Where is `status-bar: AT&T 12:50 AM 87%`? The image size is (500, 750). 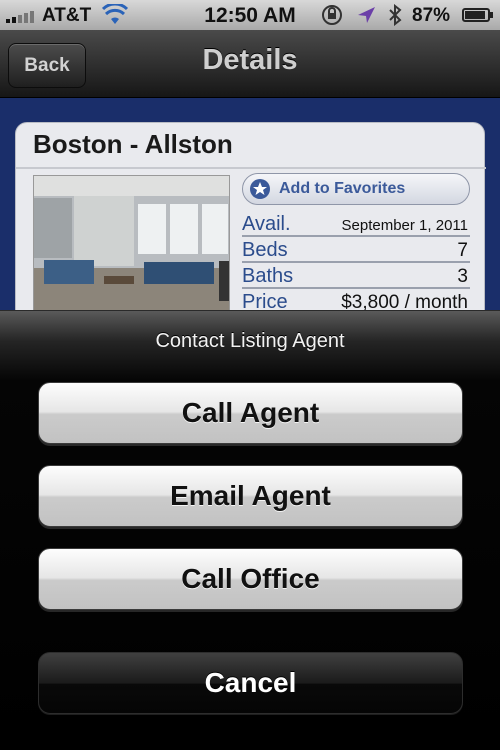 status-bar: AT&T 12:50 AM 87% is located at coordinates (250, 15).